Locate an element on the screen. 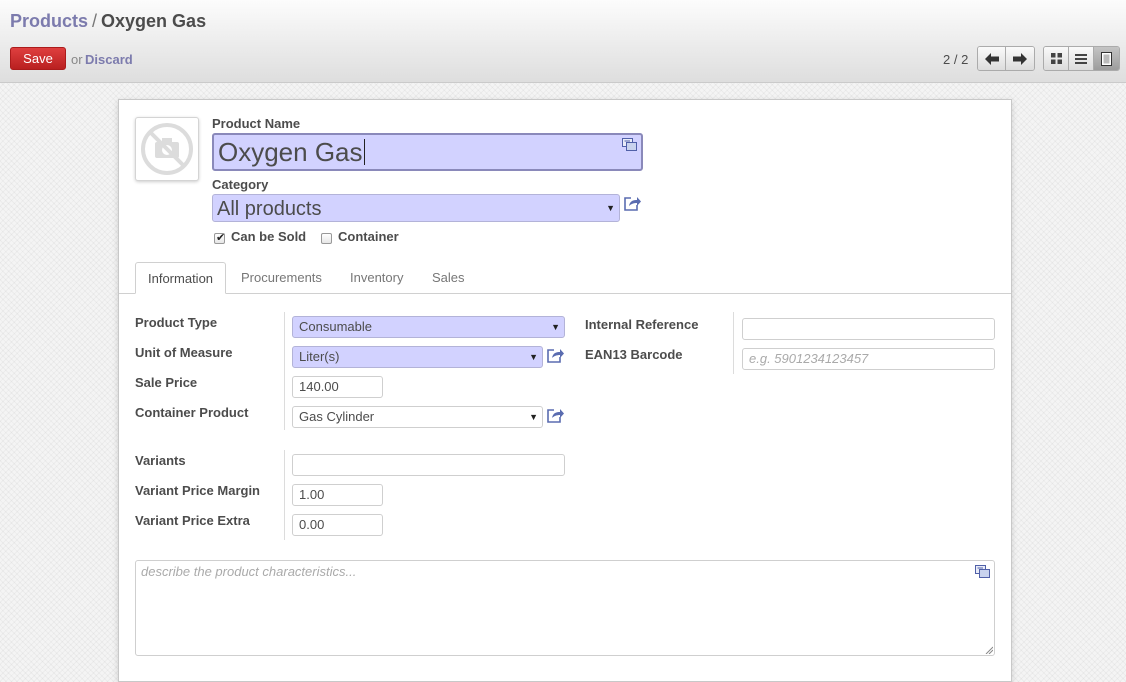  variant-price-margin-label: Variant Price Margin is located at coordinates (197, 490).